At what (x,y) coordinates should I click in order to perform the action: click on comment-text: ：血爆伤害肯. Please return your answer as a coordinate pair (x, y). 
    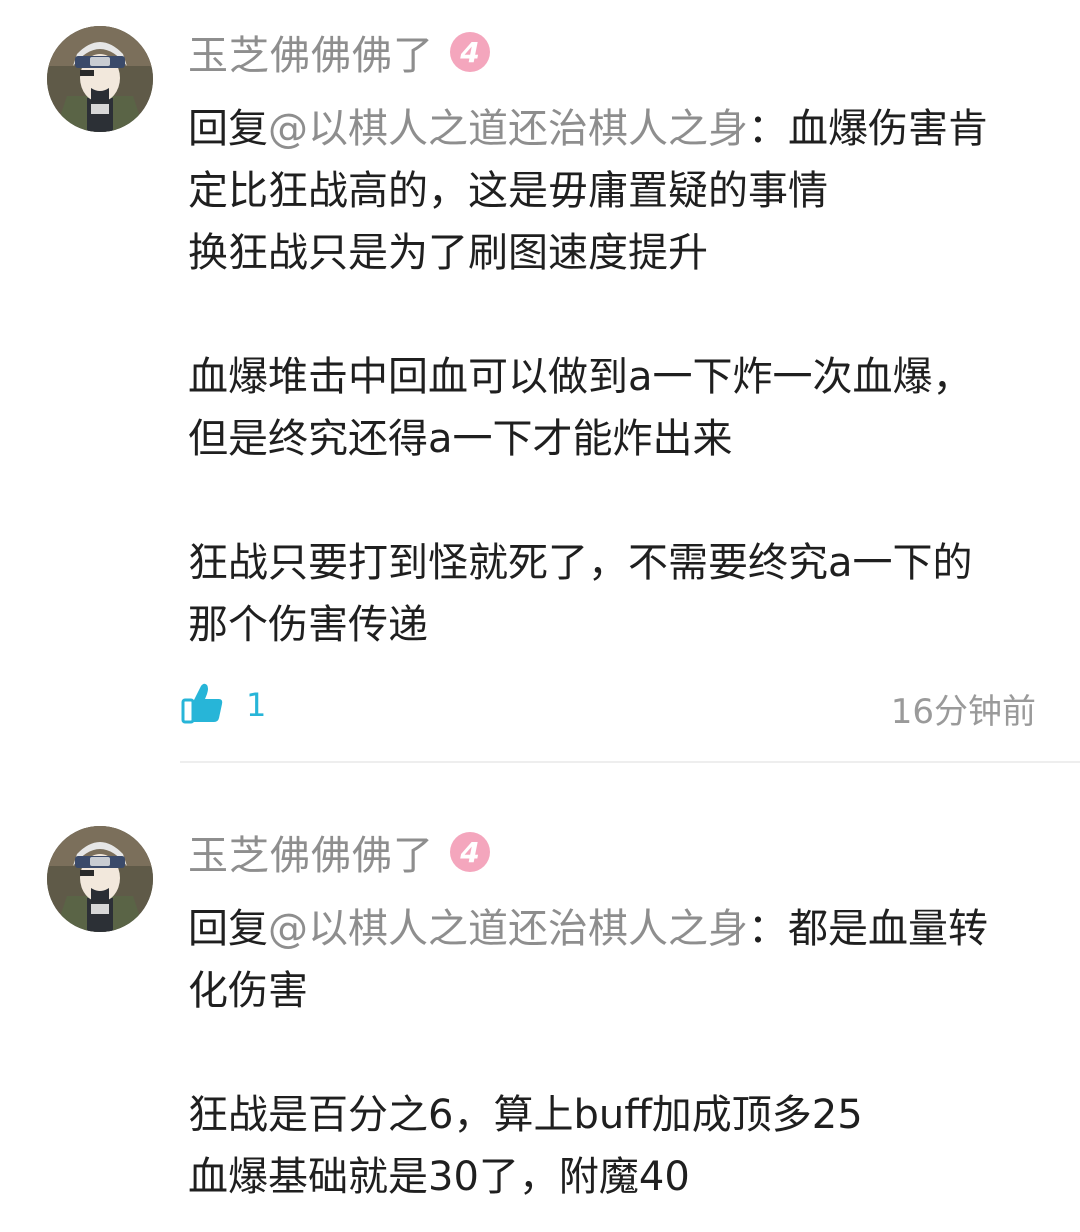
    Looking at the image, I should click on (868, 129).